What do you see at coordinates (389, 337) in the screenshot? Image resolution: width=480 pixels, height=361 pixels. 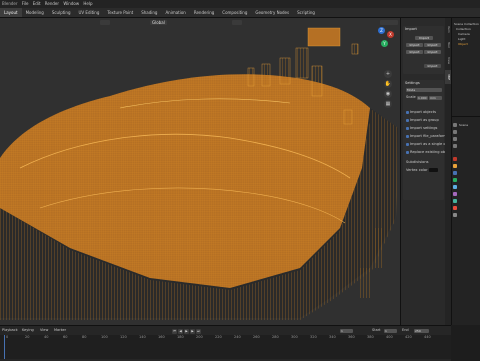 I see `ruler-tick: 400` at bounding box center [389, 337].